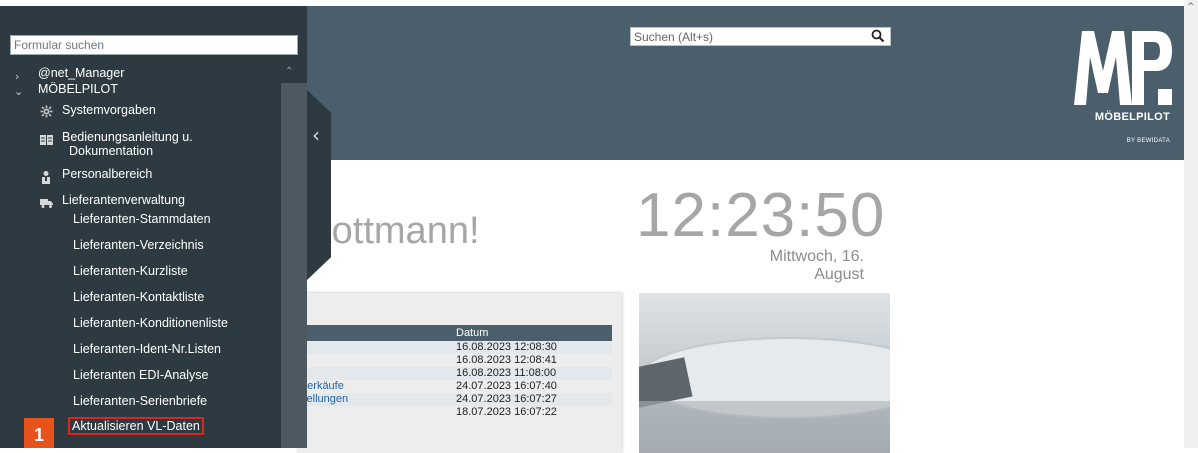 The width and height of the screenshot is (1198, 453). Describe the element at coordinates (530, 373) in the screenshot. I see `row-date: 16.08.2023 11:08:00` at that location.